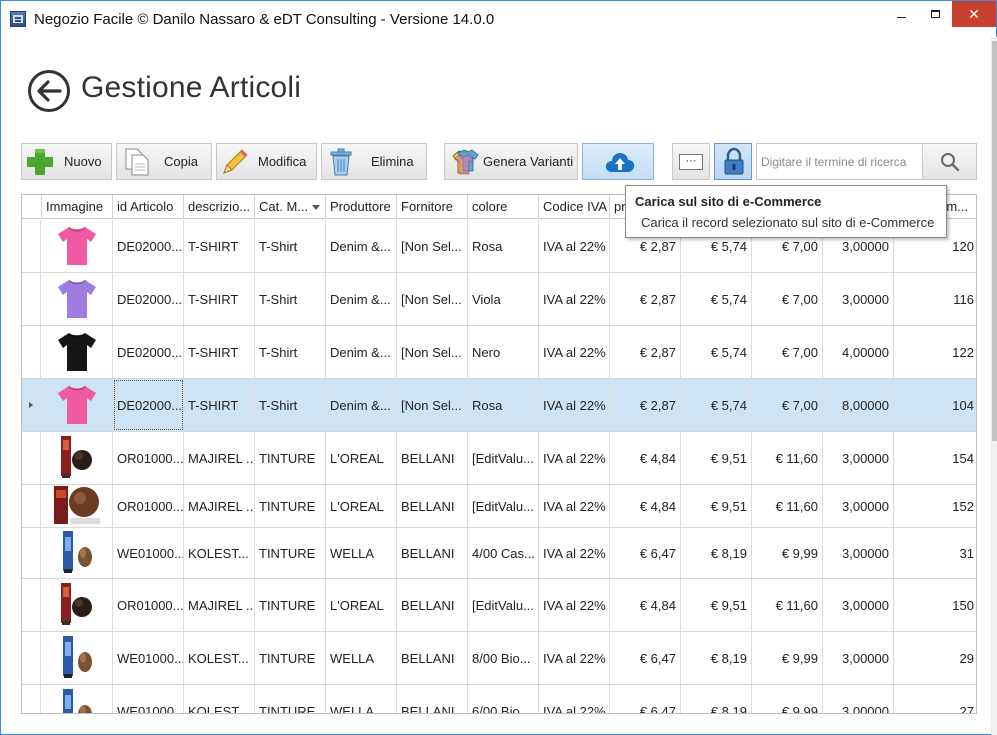  What do you see at coordinates (935, 405) in the screenshot?
I see `stock-cell: 104` at bounding box center [935, 405].